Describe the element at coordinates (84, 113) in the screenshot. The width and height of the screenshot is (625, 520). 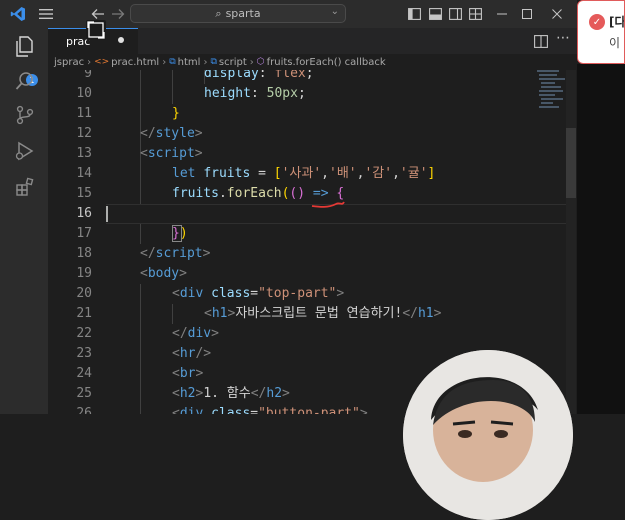
I see `line-number: 11` at that location.